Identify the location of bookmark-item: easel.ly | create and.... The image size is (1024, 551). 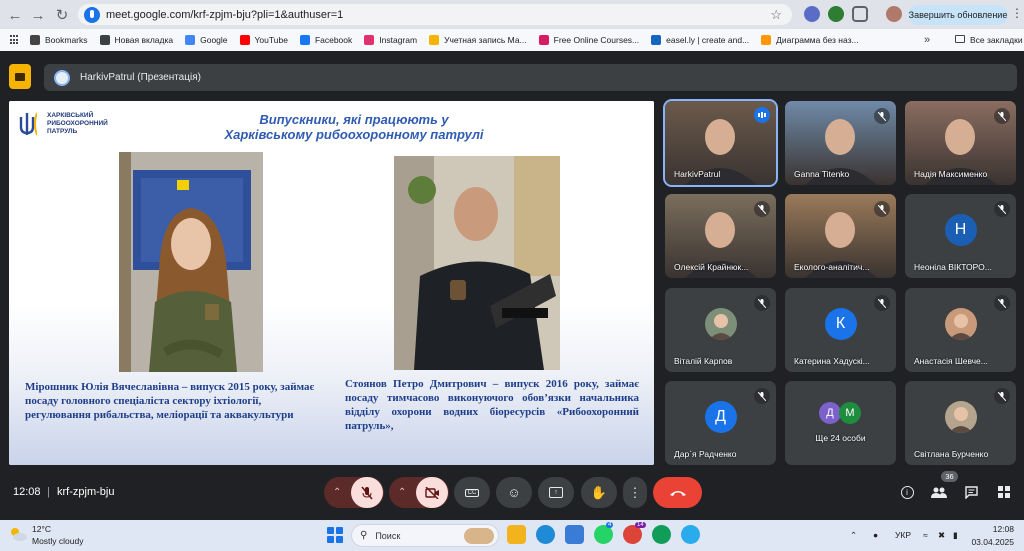
(700, 40).